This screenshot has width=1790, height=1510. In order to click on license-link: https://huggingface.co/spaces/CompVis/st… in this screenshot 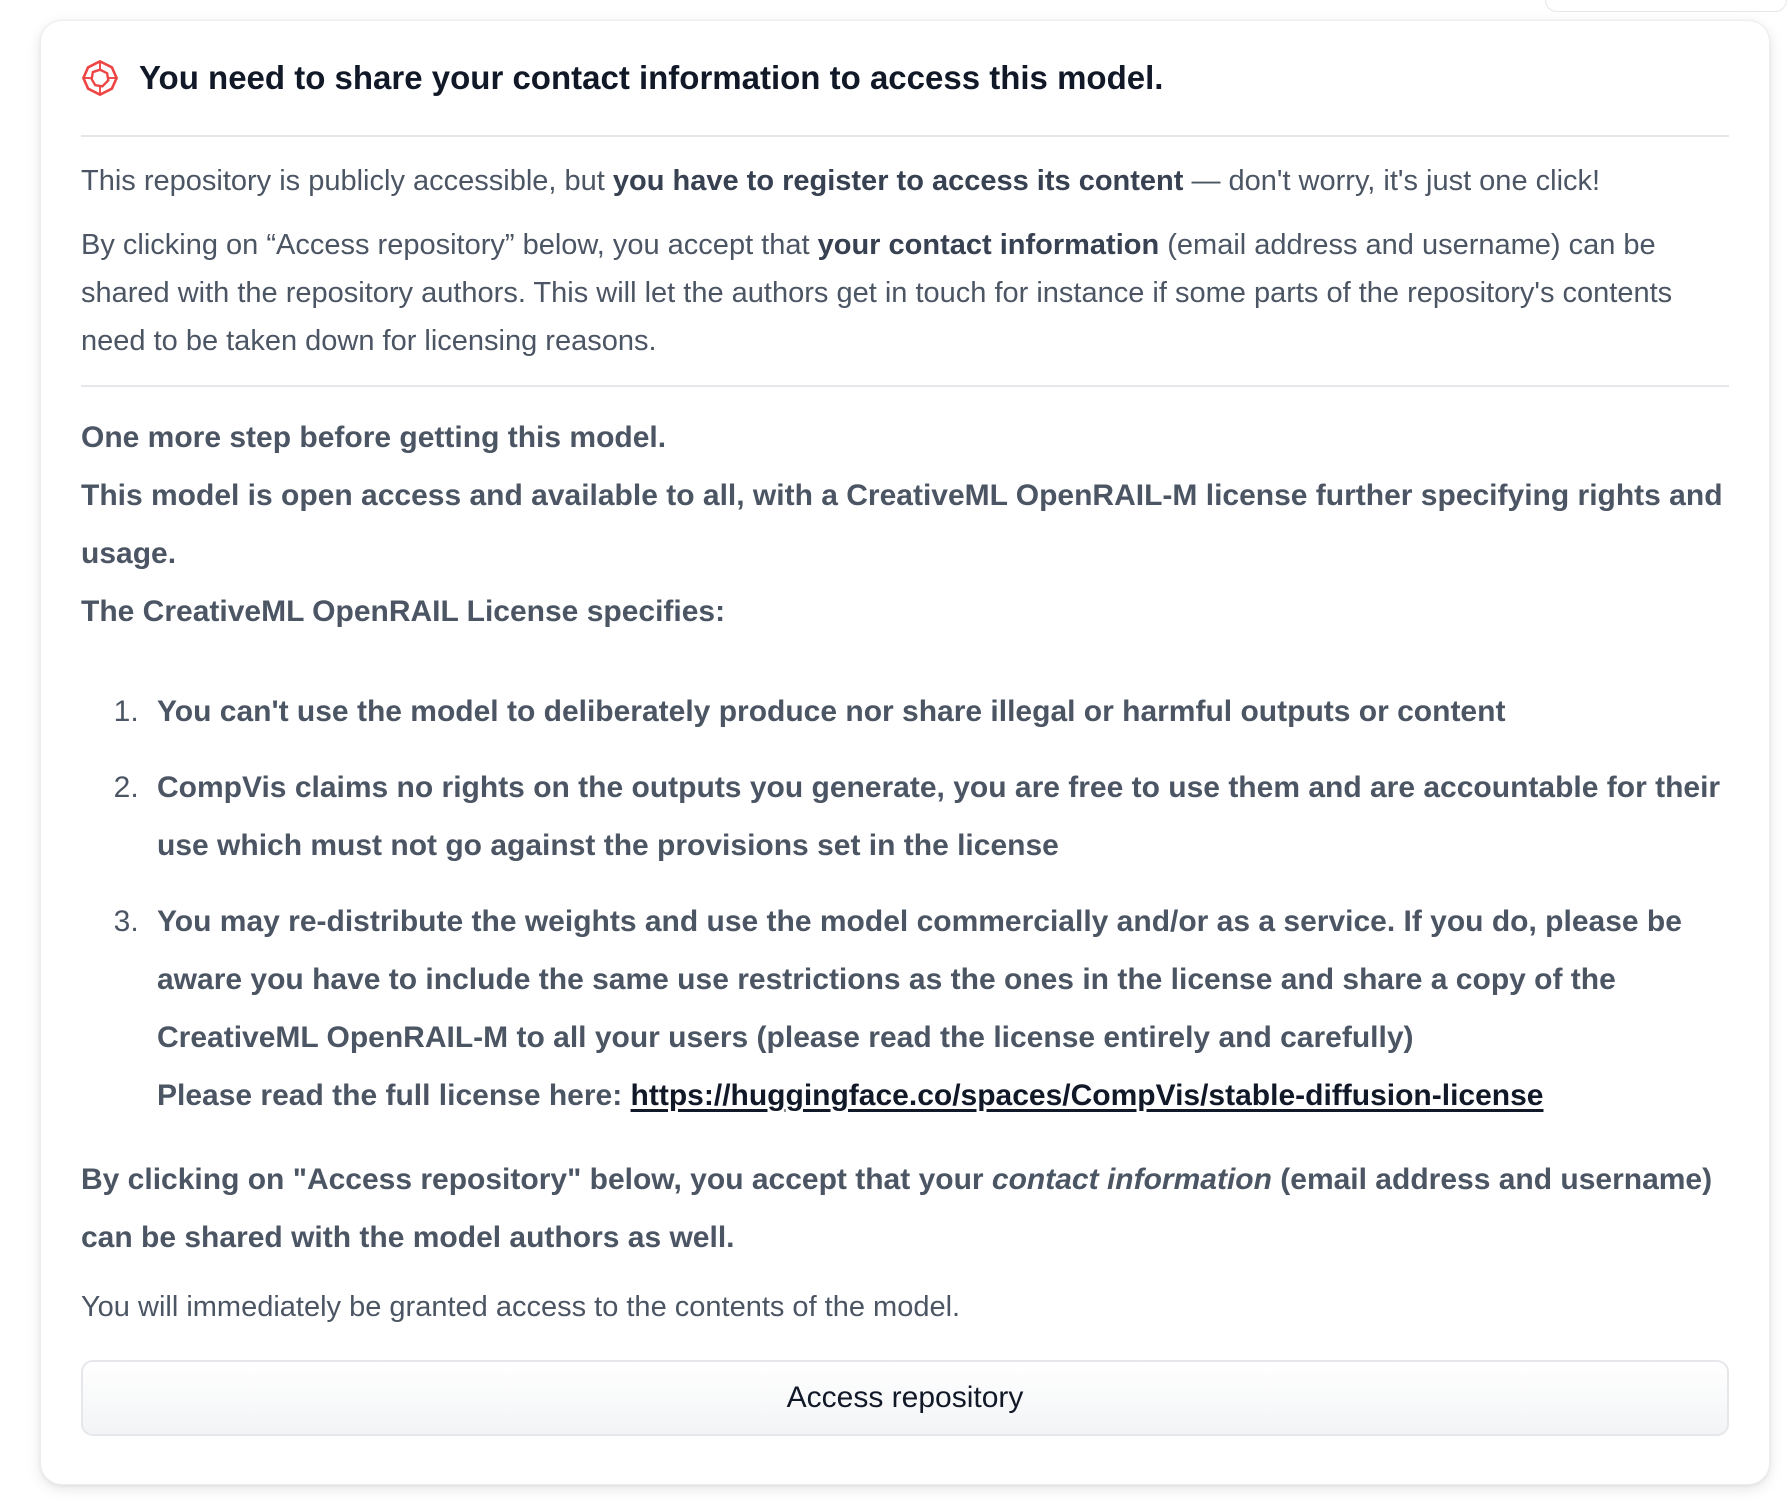, I will do `click(1087, 1095)`.